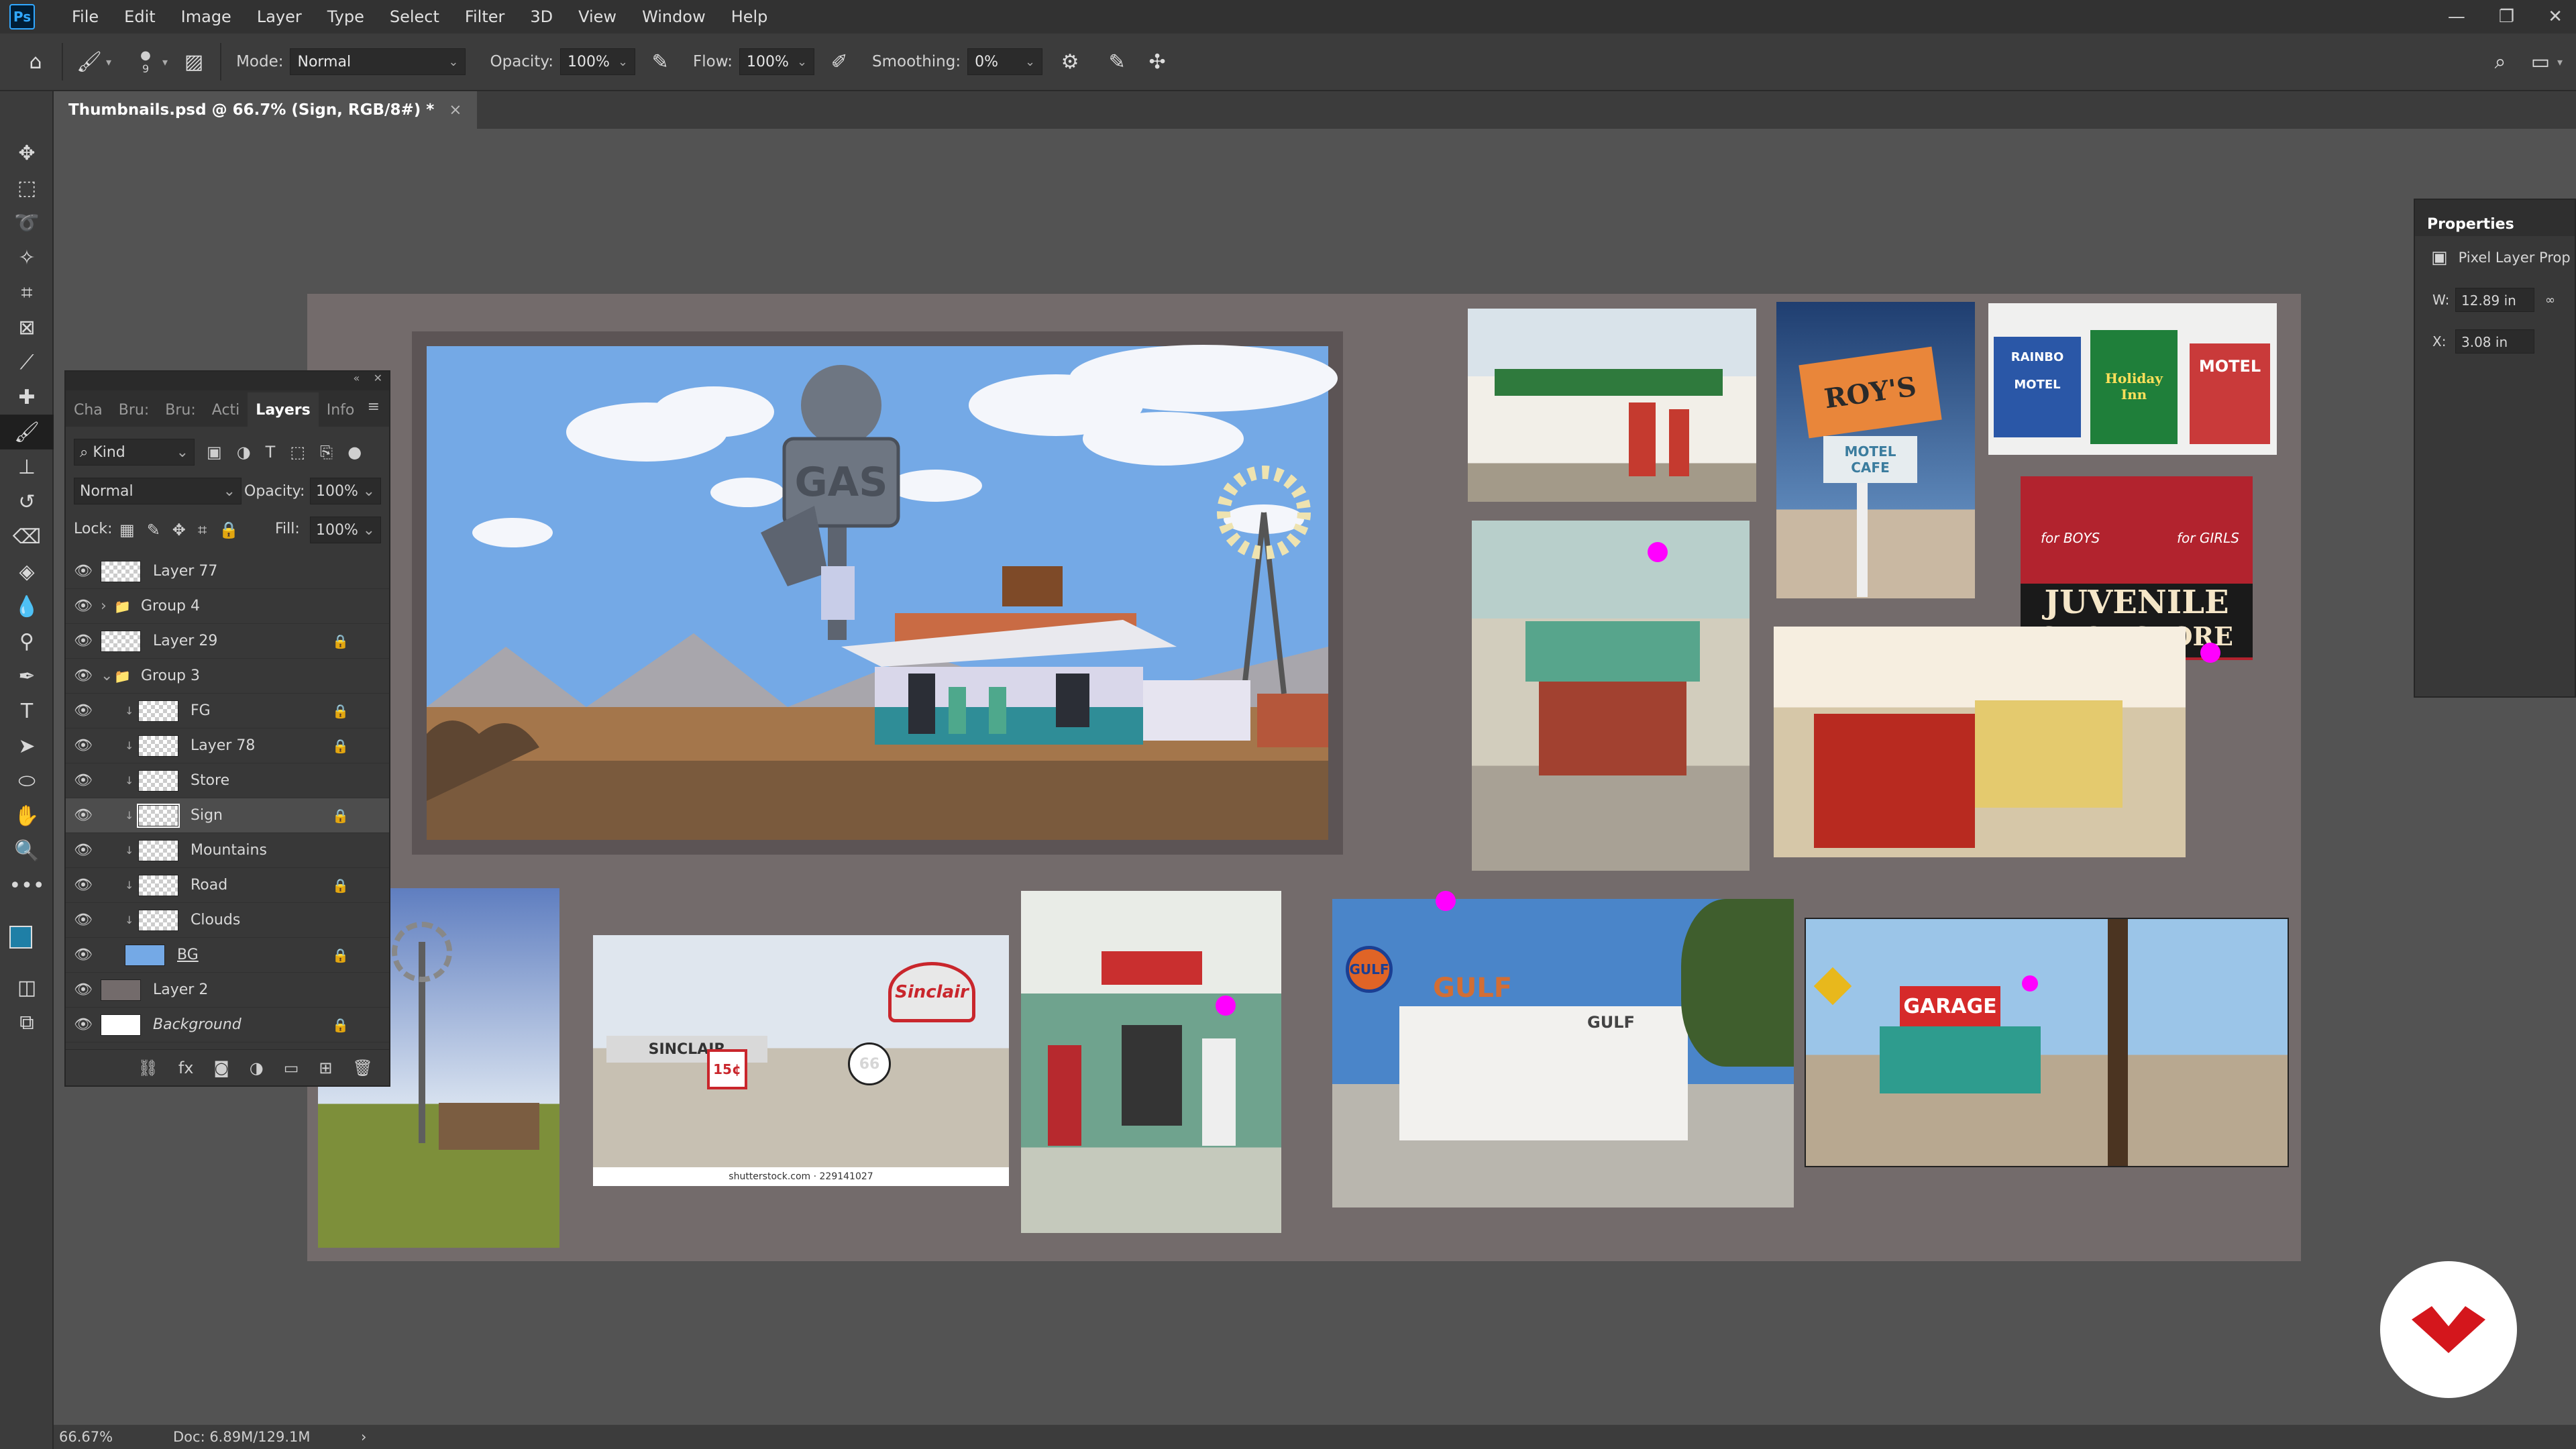 The width and height of the screenshot is (2576, 1449). Describe the element at coordinates (145, 61) in the screenshot. I see `brush-preset-picker: ● 9` at that location.